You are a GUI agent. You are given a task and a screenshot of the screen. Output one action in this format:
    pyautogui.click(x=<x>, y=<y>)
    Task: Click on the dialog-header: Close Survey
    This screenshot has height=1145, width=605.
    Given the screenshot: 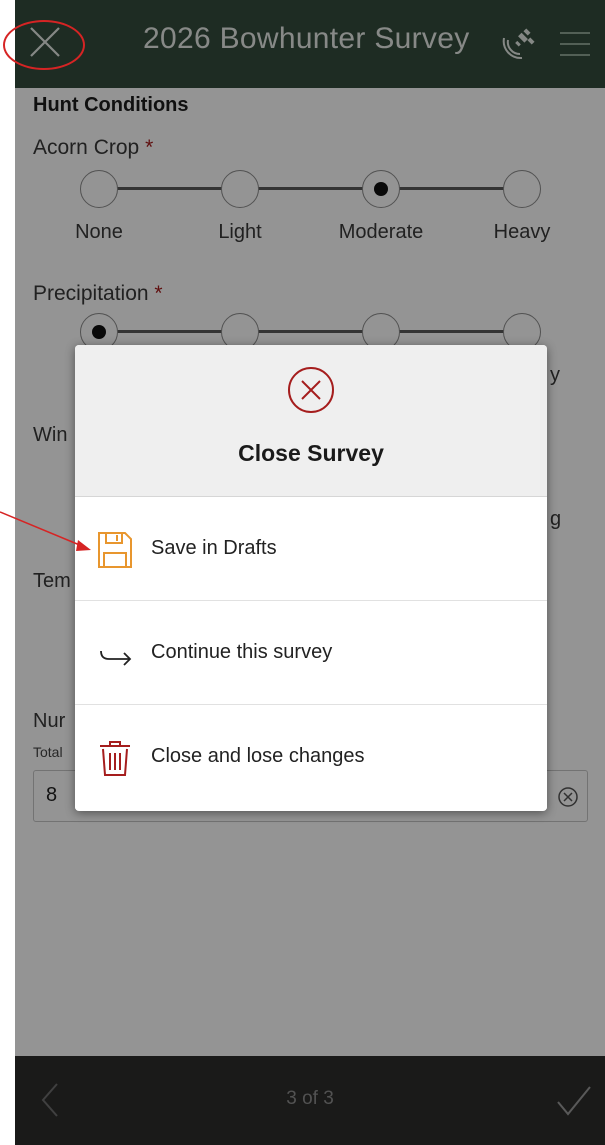 What is the action you would take?
    pyautogui.click(x=311, y=421)
    